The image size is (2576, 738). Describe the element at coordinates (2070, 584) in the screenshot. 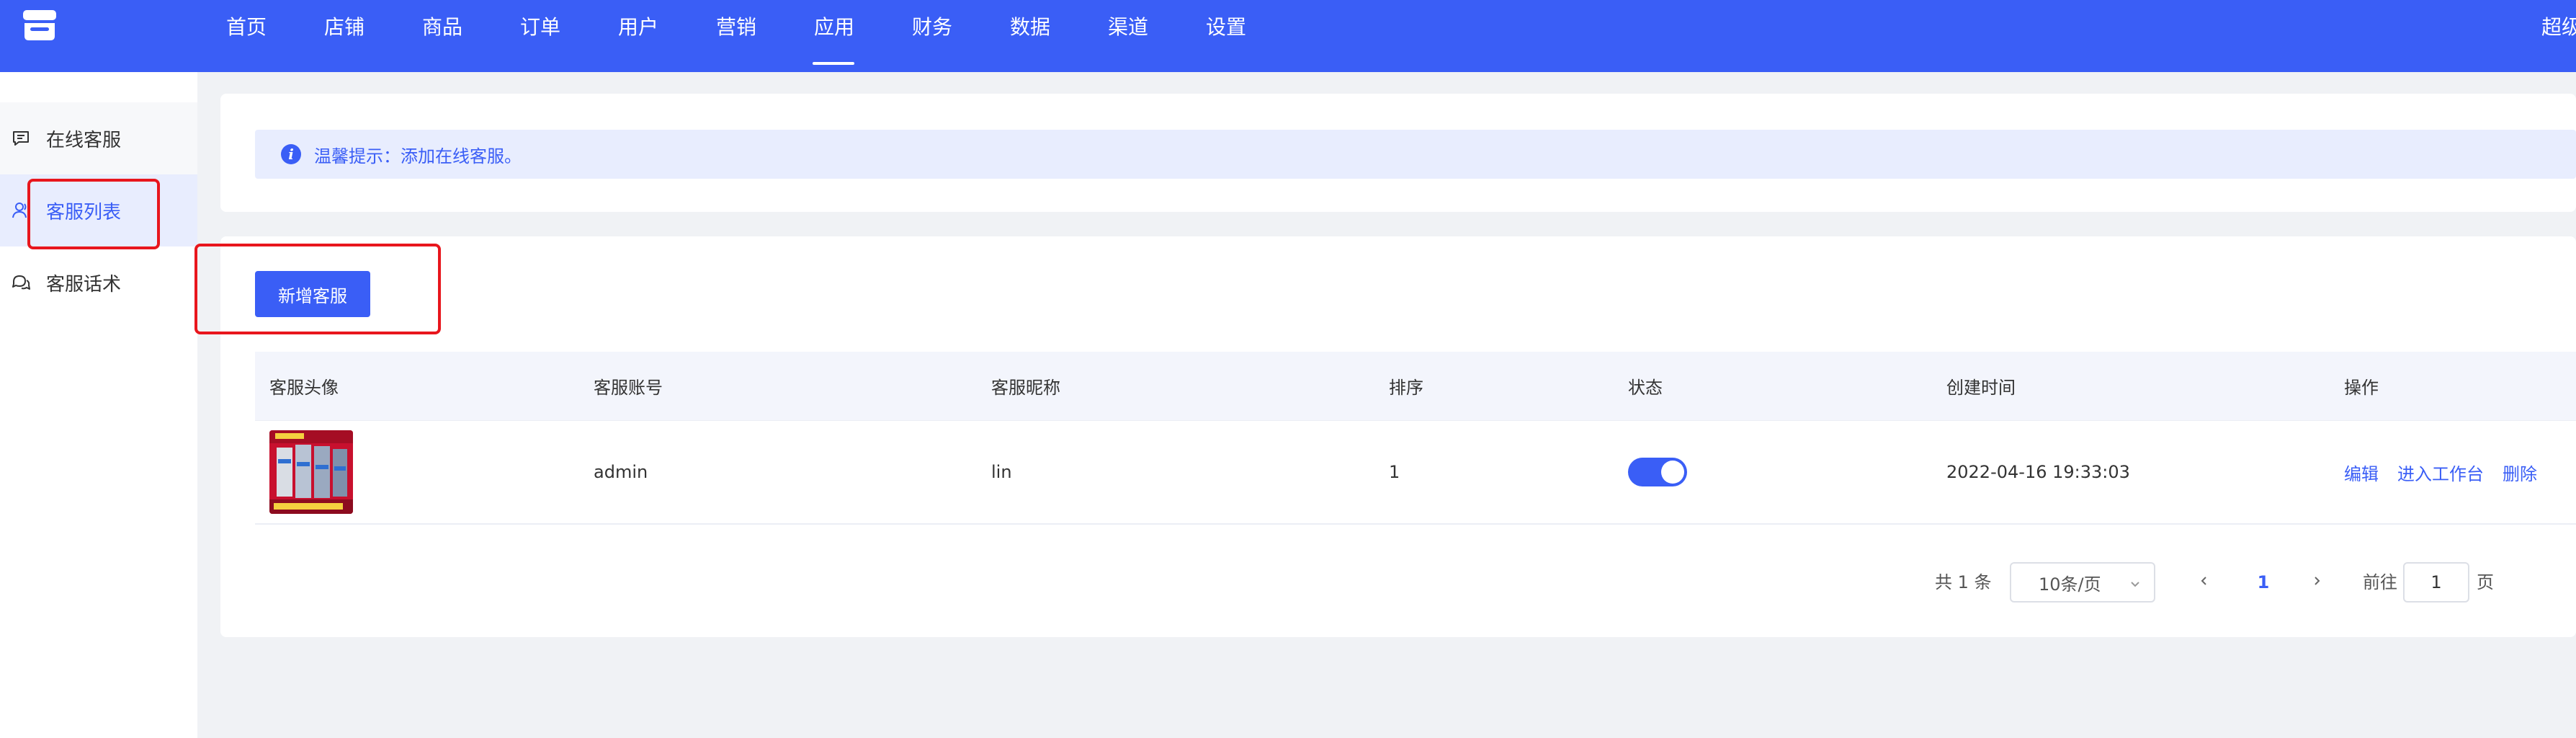

I see `page-size-value: 10条/页` at that location.